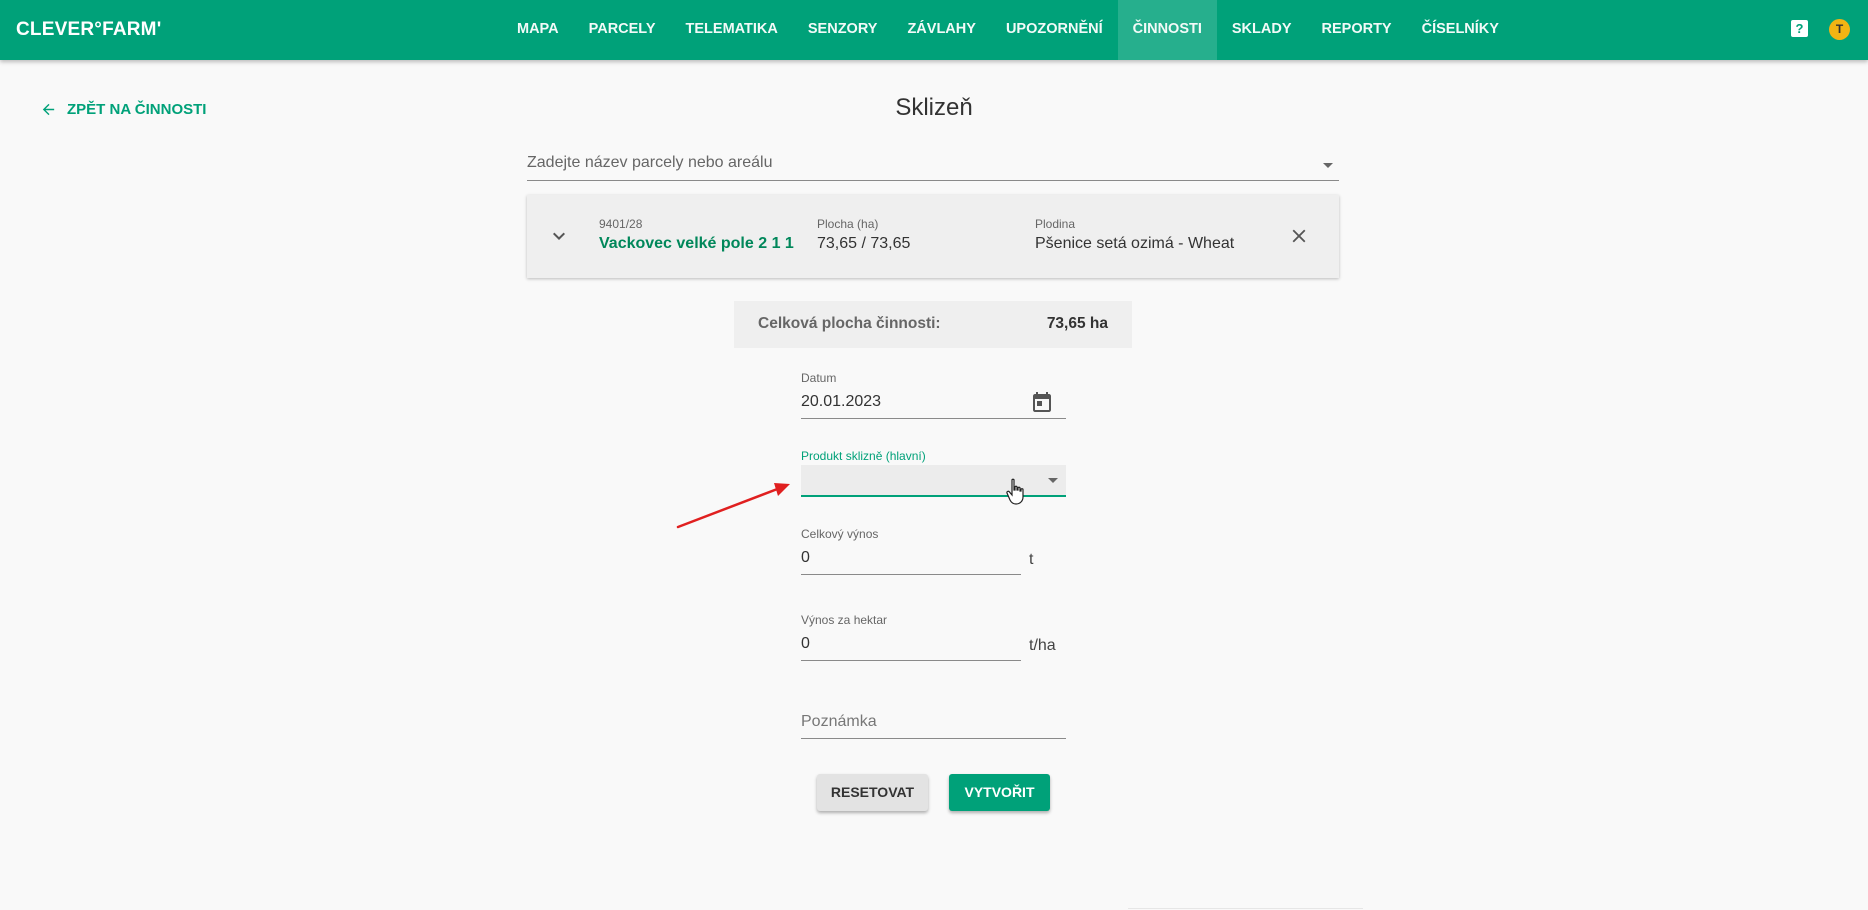 The width and height of the screenshot is (1868, 910). Describe the element at coordinates (911, 574) in the screenshot. I see `total-yield-underline` at that location.